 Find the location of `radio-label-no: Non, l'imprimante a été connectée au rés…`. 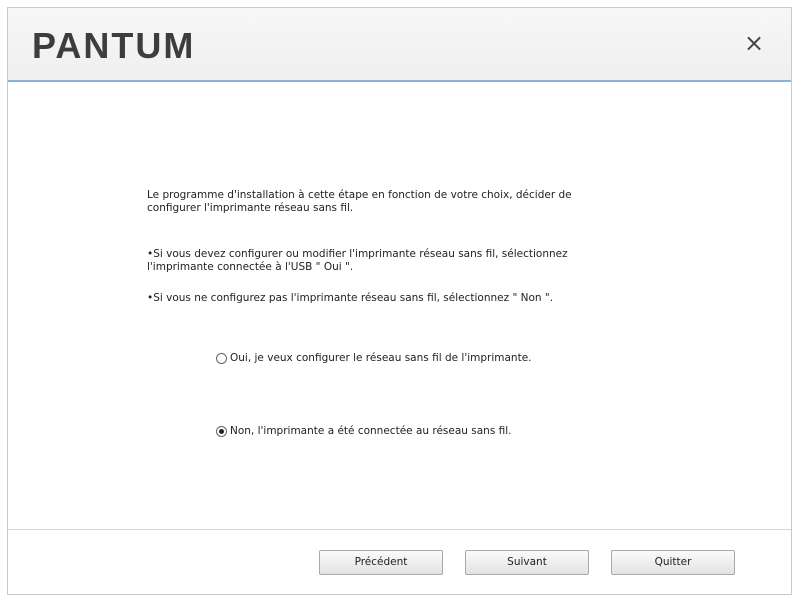

radio-label-no: Non, l'imprimante a été connectée au rés… is located at coordinates (371, 431).